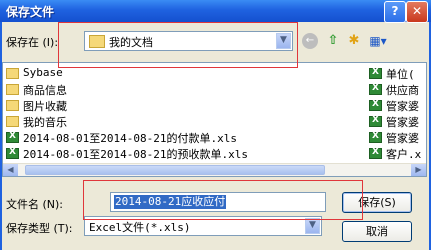  Describe the element at coordinates (131, 42) in the screenshot. I see `lookin-value: 我的文档` at that location.